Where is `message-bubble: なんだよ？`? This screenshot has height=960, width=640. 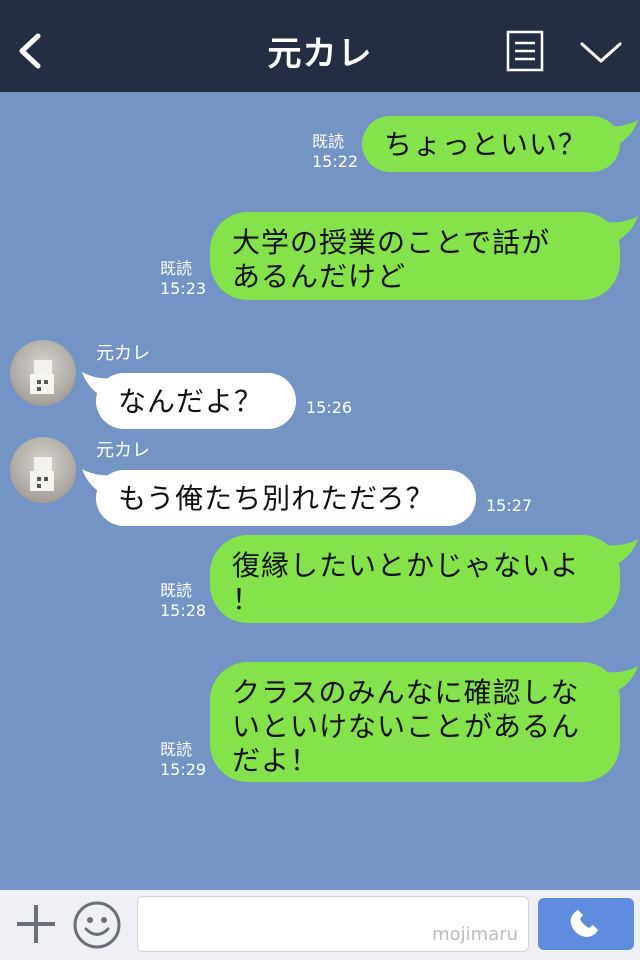 message-bubble: なんだよ？ is located at coordinates (196, 401).